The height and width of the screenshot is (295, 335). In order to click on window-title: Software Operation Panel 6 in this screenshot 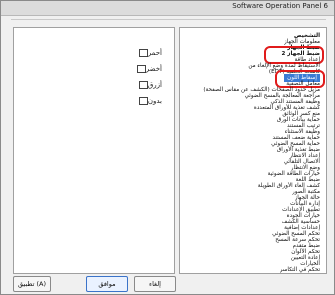, I will do `click(280, 6)`.